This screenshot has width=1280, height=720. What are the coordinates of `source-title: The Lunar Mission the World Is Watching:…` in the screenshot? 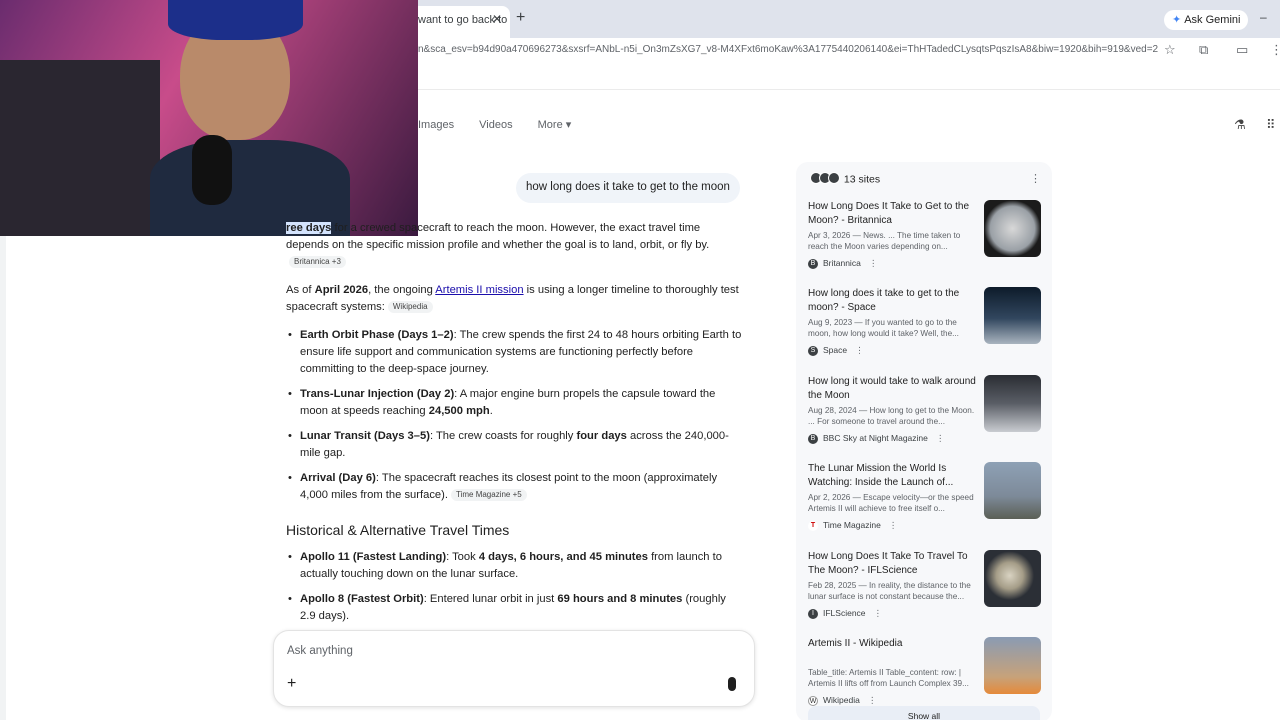 It's located at (893, 475).